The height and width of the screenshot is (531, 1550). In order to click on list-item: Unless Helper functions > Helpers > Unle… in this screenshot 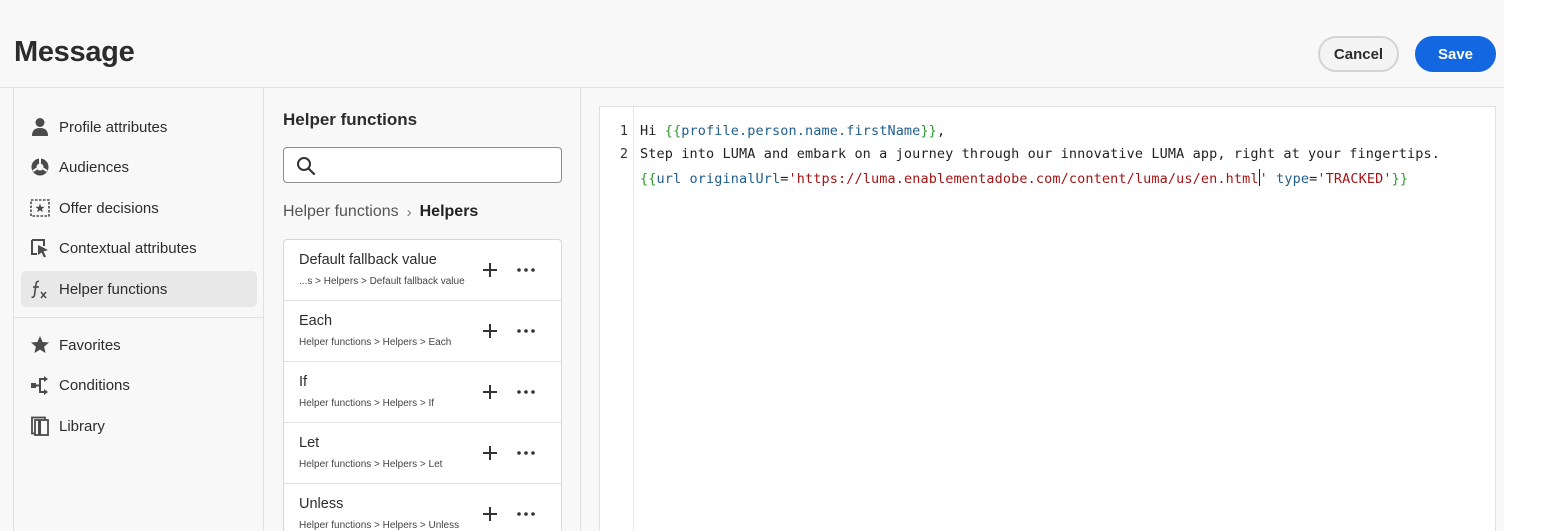, I will do `click(422, 507)`.